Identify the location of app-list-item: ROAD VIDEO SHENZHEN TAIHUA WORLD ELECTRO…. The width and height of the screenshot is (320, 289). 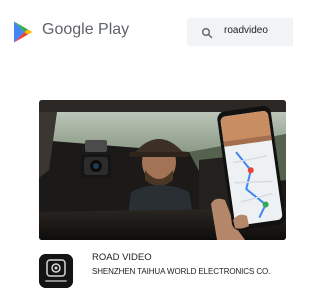
(146, 266).